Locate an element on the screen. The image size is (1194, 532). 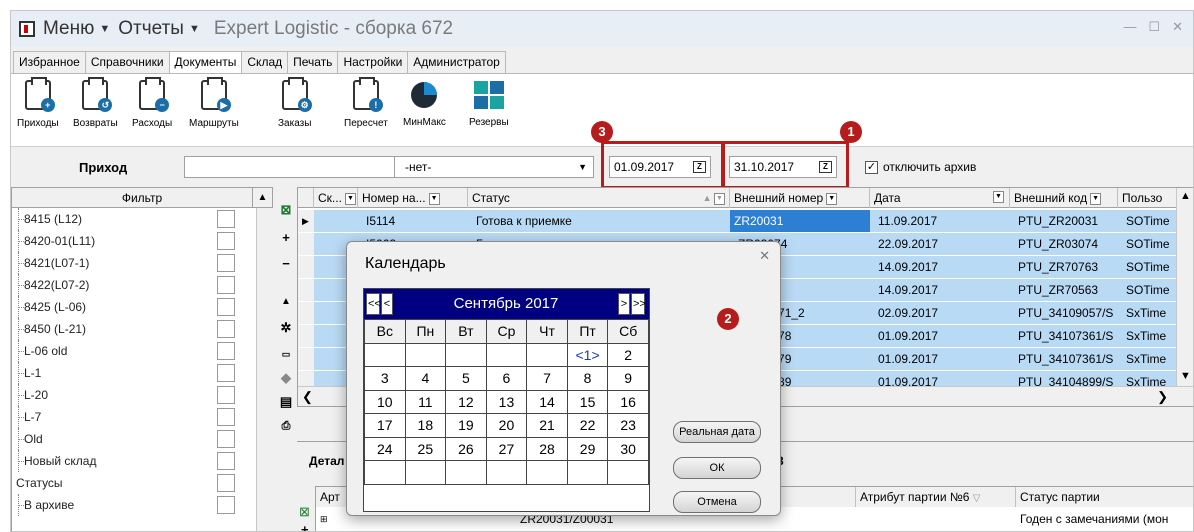
prev-month-button: < is located at coordinates (387, 304).